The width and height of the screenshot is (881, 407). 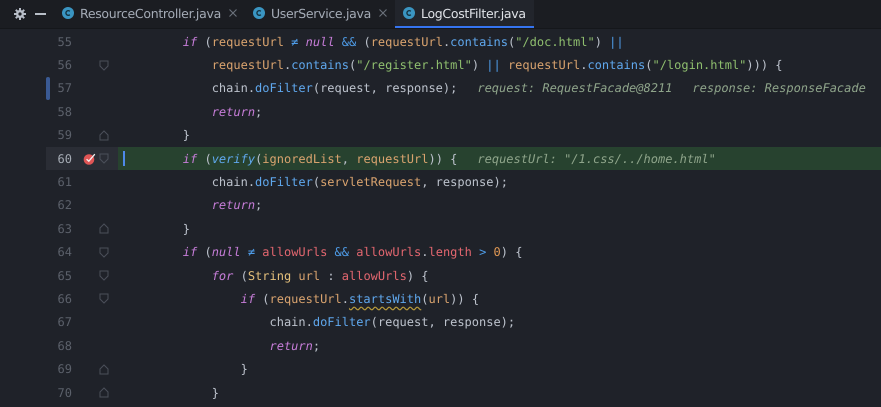 What do you see at coordinates (764, 65) in the screenshot?
I see `code-token: ))) {` at bounding box center [764, 65].